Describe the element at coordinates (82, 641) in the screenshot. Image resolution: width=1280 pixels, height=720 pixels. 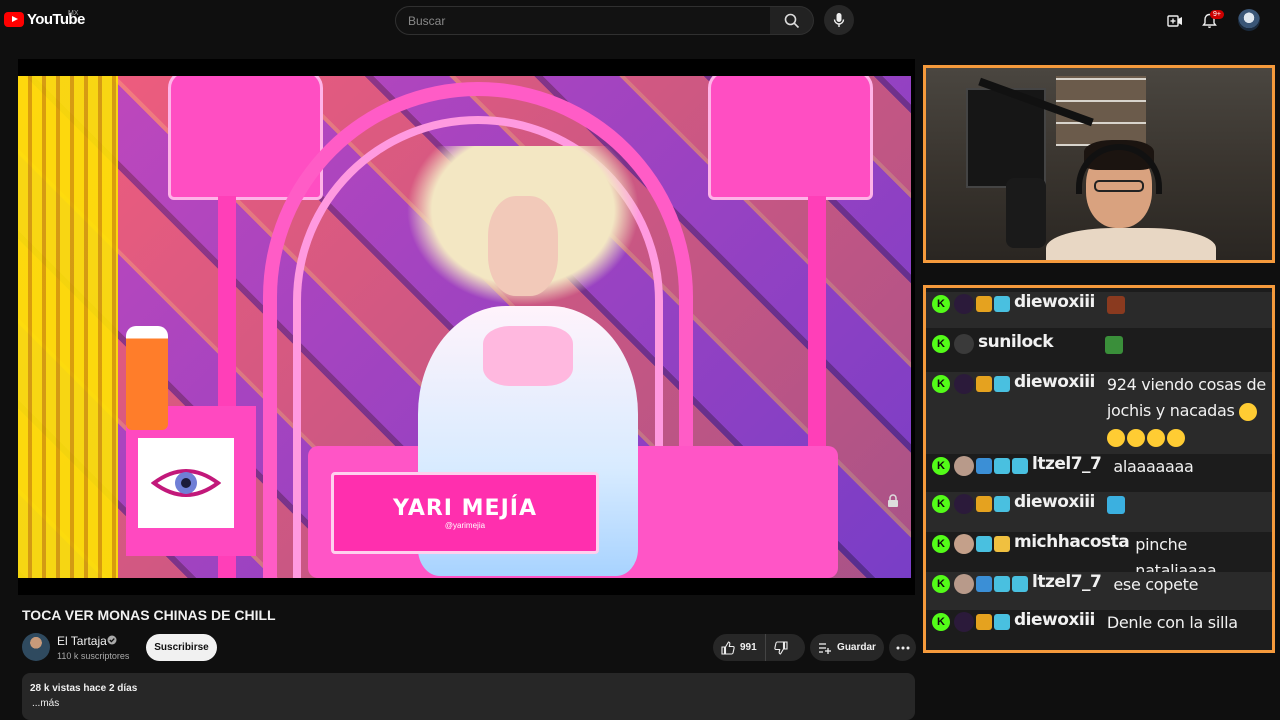
I see `channel-name: El Tartaja` at that location.